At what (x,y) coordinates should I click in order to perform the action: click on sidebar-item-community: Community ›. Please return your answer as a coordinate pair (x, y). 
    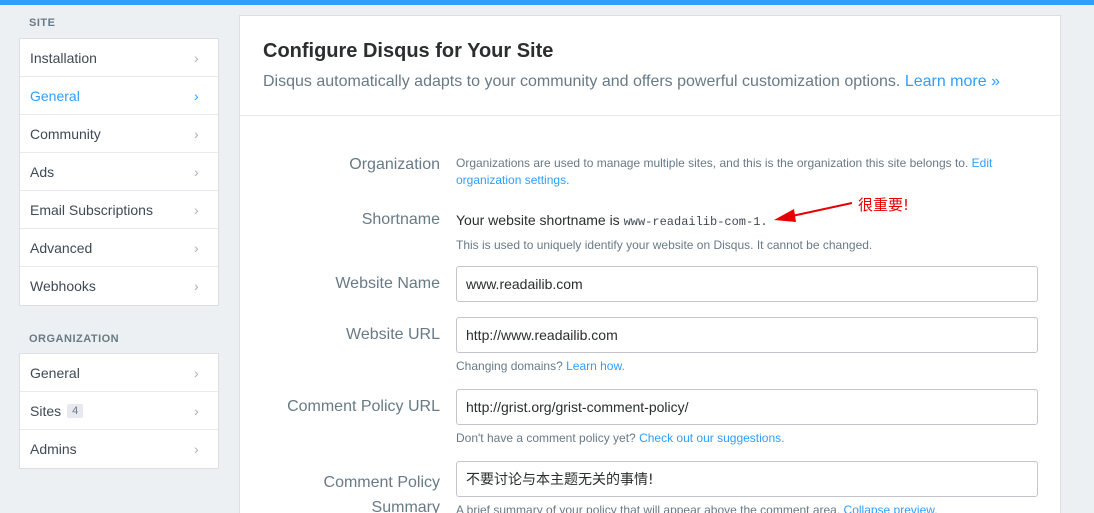
    Looking at the image, I should click on (119, 134).